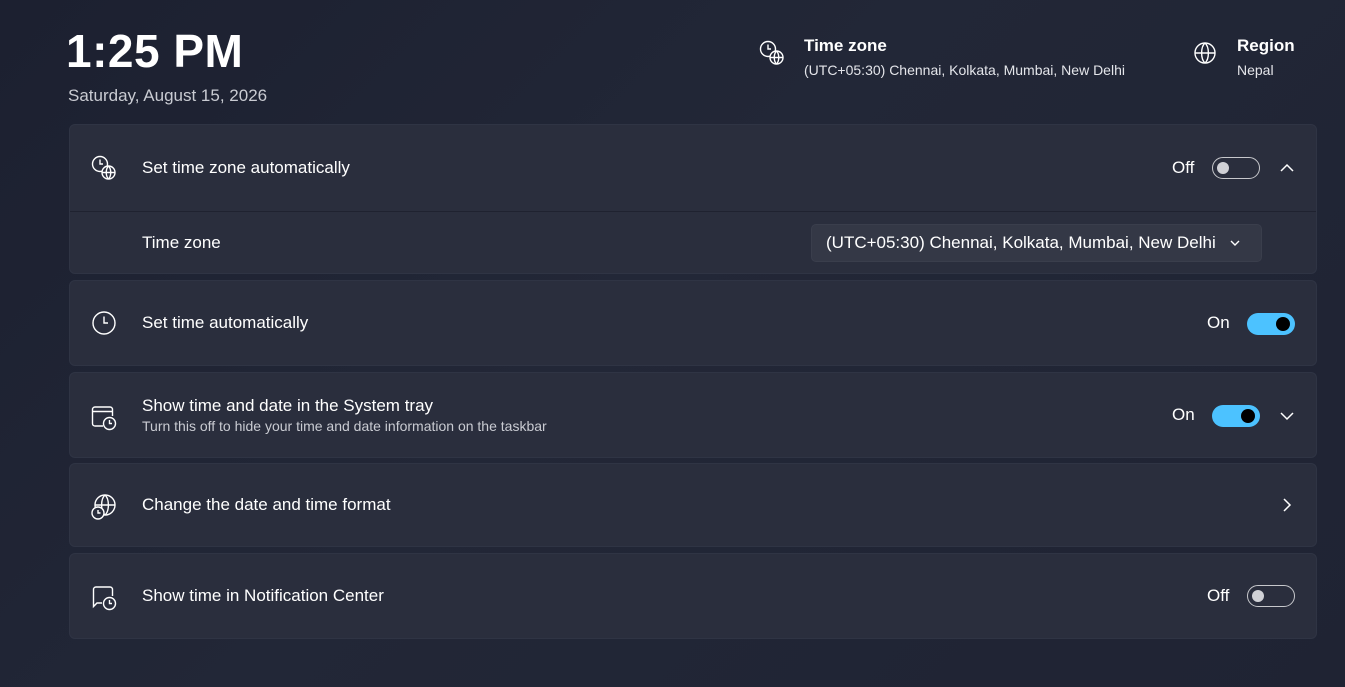  What do you see at coordinates (168, 95) in the screenshot?
I see `current-date: Saturday, August 15, 2026` at bounding box center [168, 95].